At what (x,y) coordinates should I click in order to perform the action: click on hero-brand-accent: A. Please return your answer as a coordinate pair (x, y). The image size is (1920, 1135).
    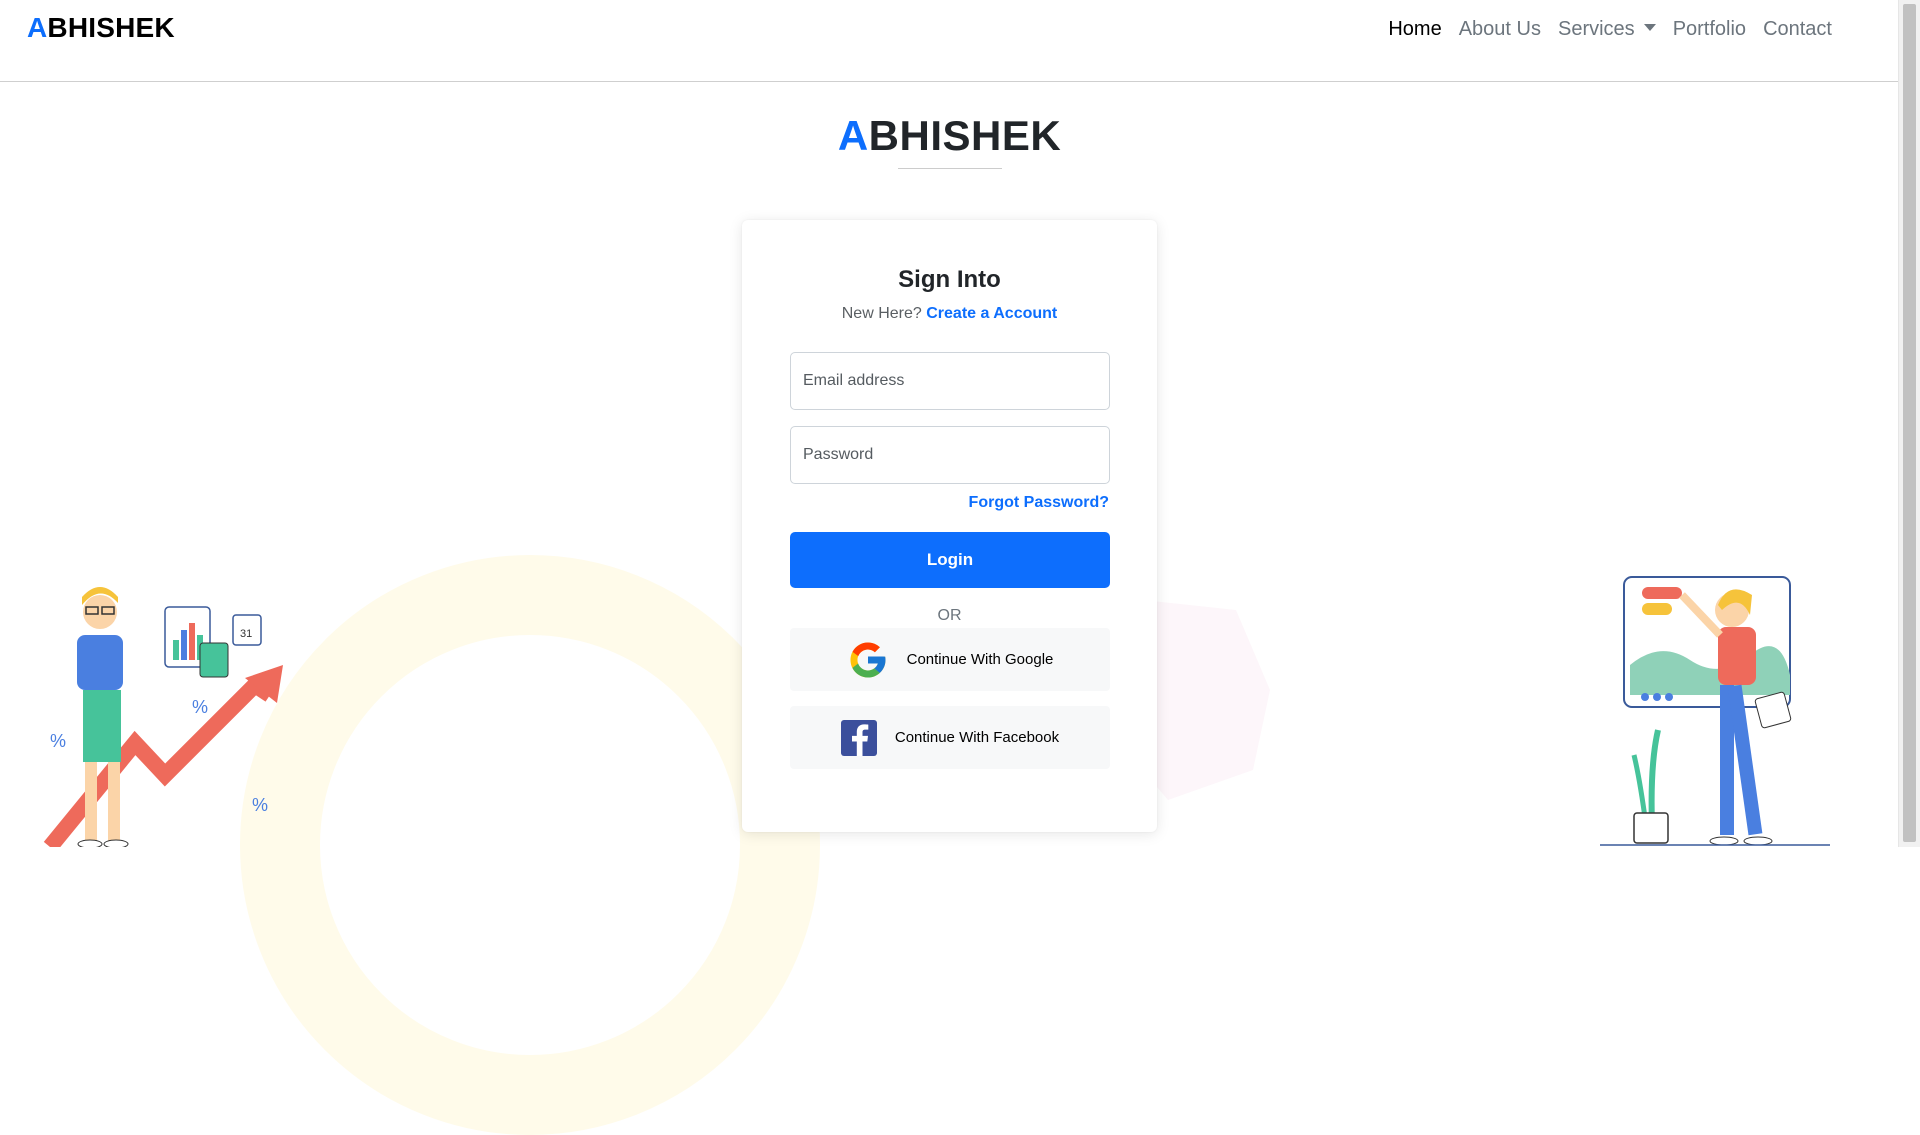
    Looking at the image, I should click on (853, 135).